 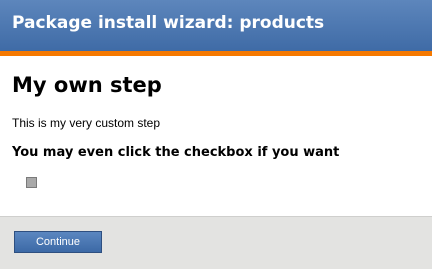 What do you see at coordinates (87, 85) in the screenshot?
I see `step-title: My own step` at bounding box center [87, 85].